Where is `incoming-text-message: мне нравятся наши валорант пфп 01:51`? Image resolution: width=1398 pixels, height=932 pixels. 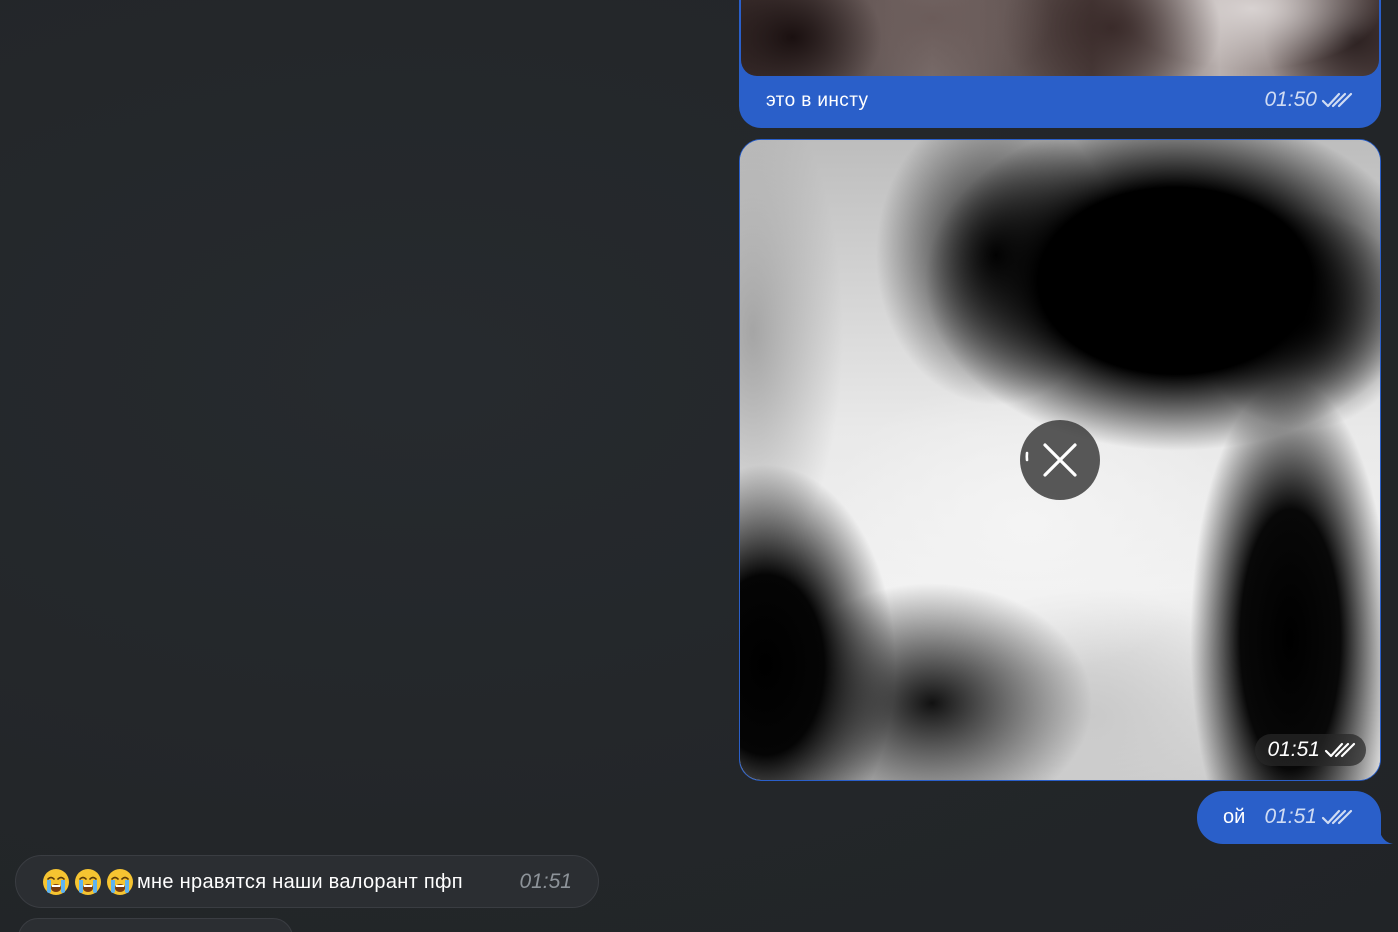 incoming-text-message: мне нравятся наши валорант пфп 01:51 is located at coordinates (307, 881).